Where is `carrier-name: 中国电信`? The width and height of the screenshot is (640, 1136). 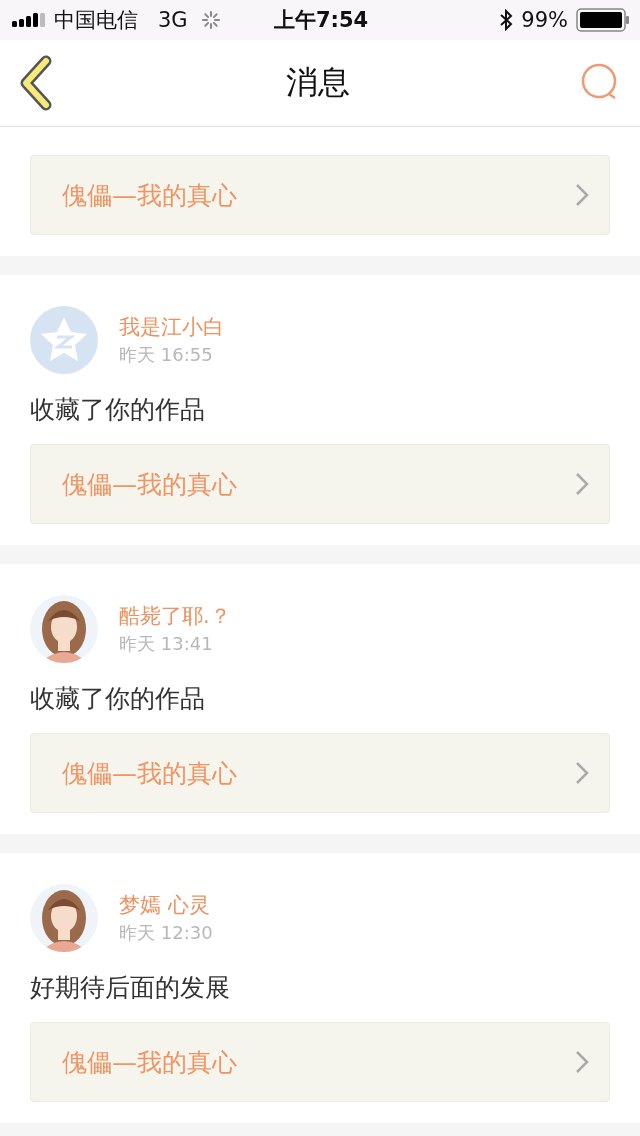 carrier-name: 中国电信 is located at coordinates (96, 20).